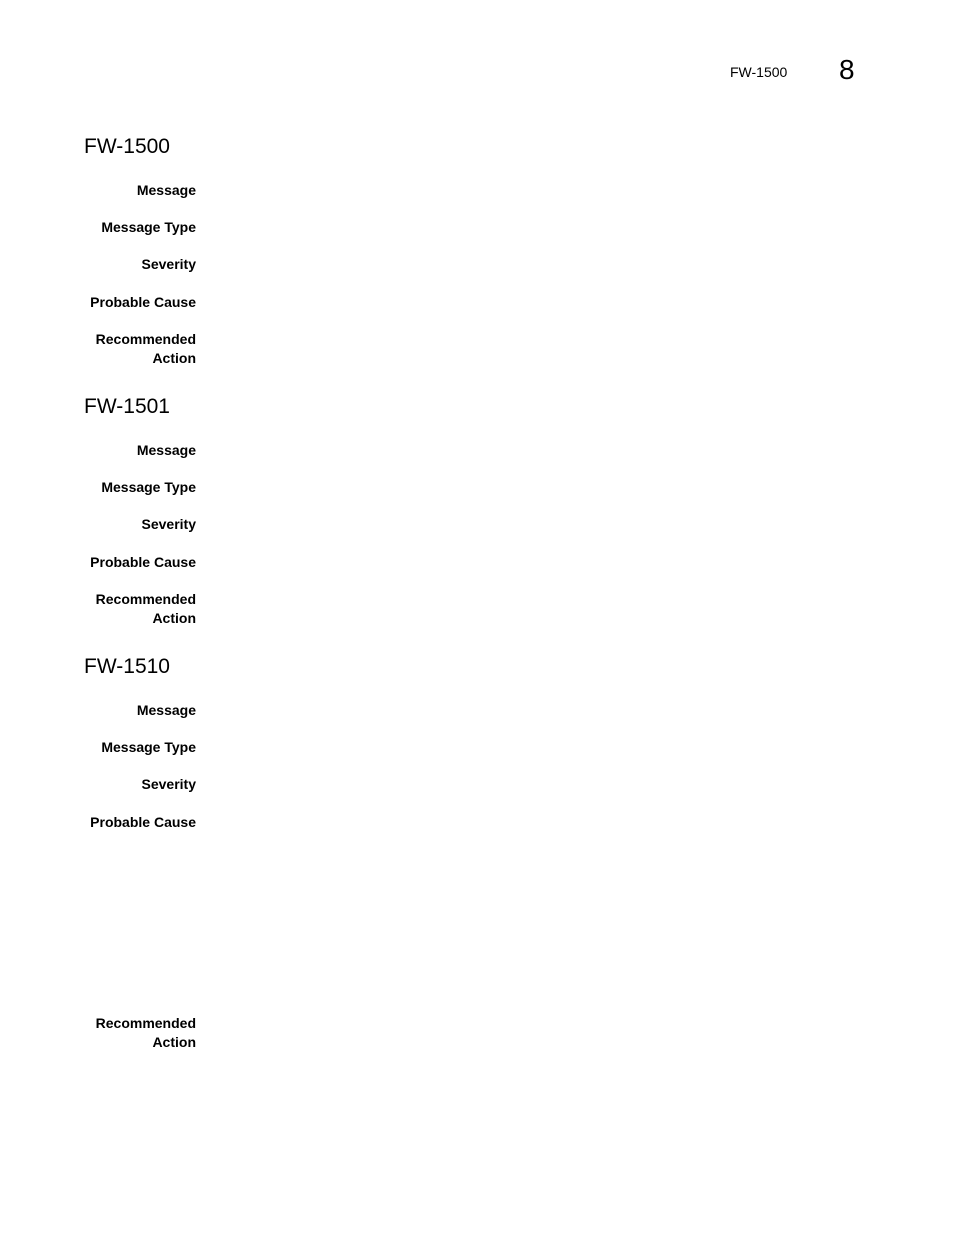 The height and width of the screenshot is (1235, 954). What do you see at coordinates (847, 69) in the screenshot?
I see `chapter-number: 8` at bounding box center [847, 69].